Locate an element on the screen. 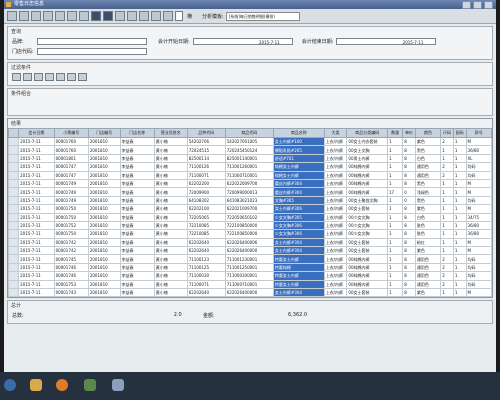 This screenshot has height=400, width=500. new-icon is located at coordinates (12, 16).